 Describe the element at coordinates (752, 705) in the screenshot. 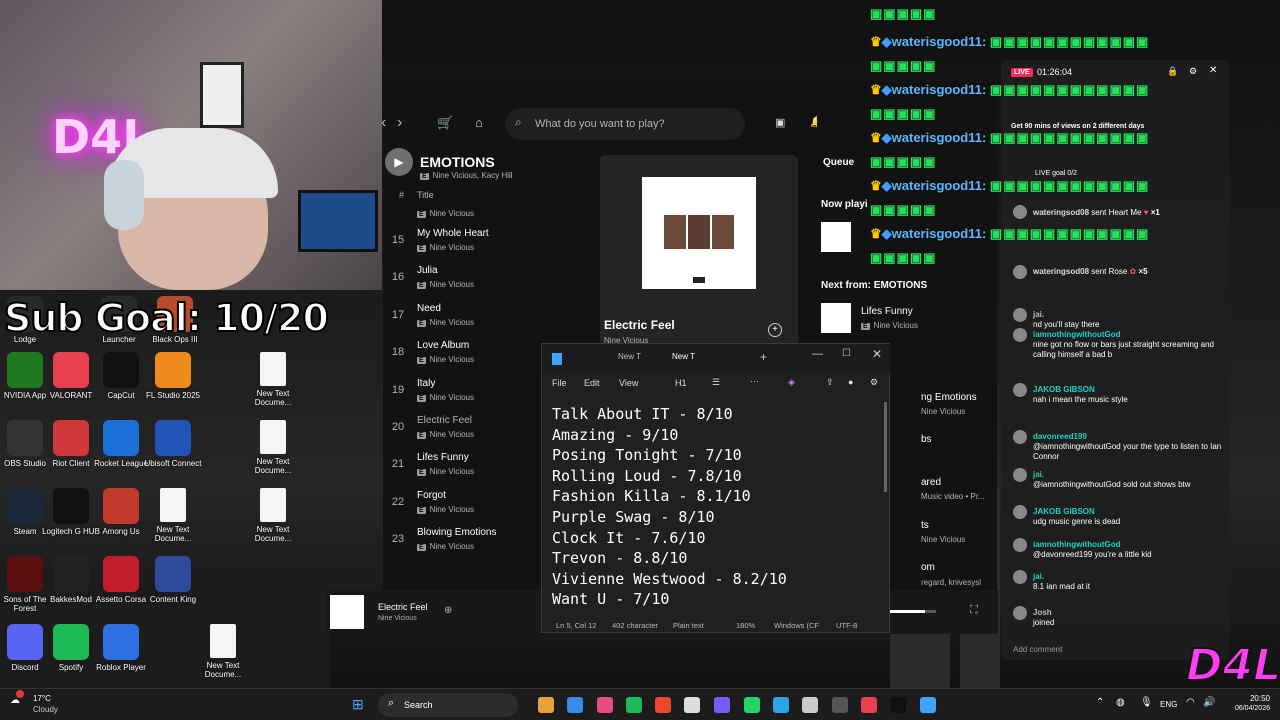

I see `whatsapp-icon` at that location.